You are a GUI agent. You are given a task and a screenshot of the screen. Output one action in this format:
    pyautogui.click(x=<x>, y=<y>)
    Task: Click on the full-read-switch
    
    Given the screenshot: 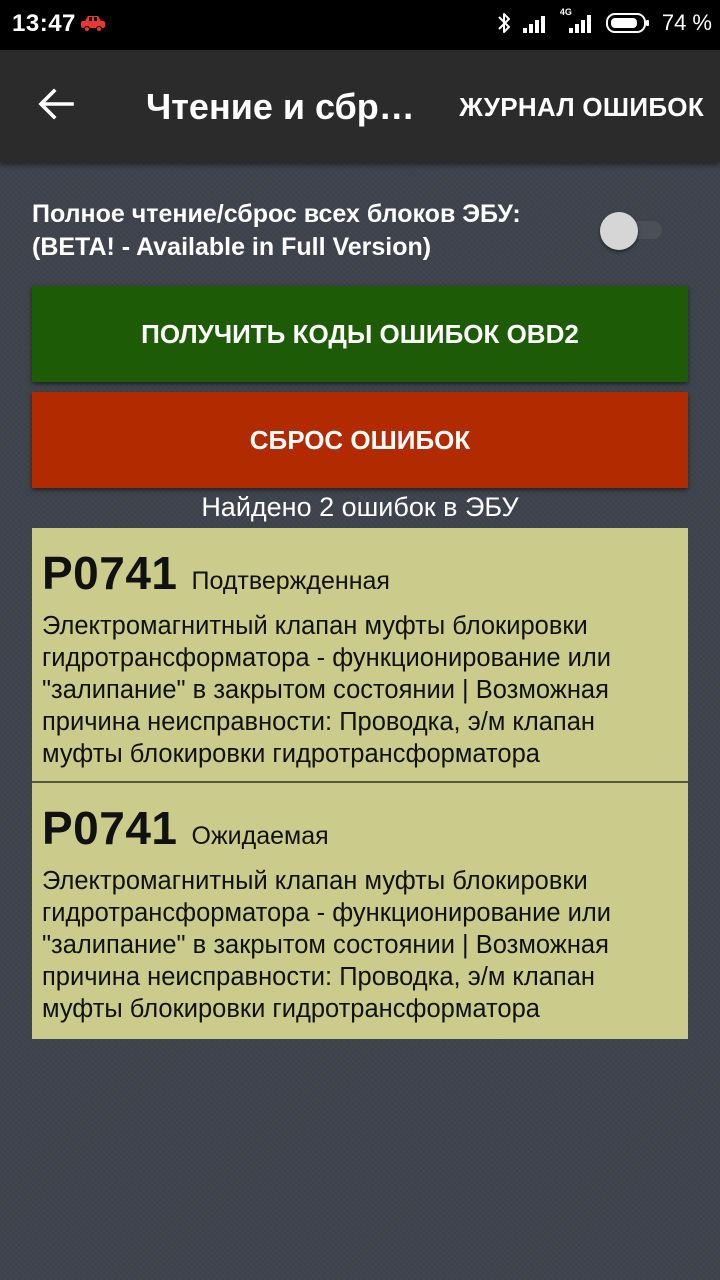 What is the action you would take?
    pyautogui.click(x=633, y=231)
    